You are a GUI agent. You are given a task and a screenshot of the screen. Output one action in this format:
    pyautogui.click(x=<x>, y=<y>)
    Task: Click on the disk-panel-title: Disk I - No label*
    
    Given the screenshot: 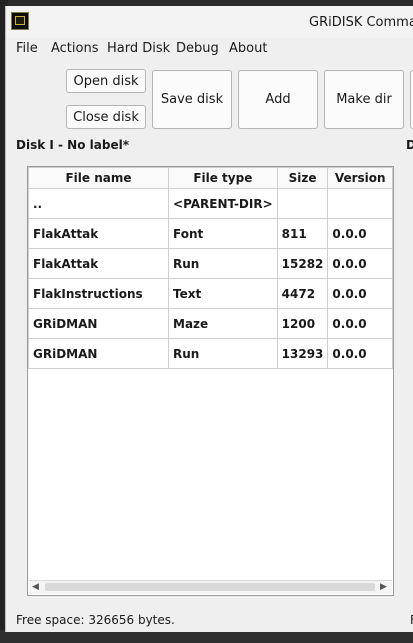 What is the action you would take?
    pyautogui.click(x=72, y=145)
    